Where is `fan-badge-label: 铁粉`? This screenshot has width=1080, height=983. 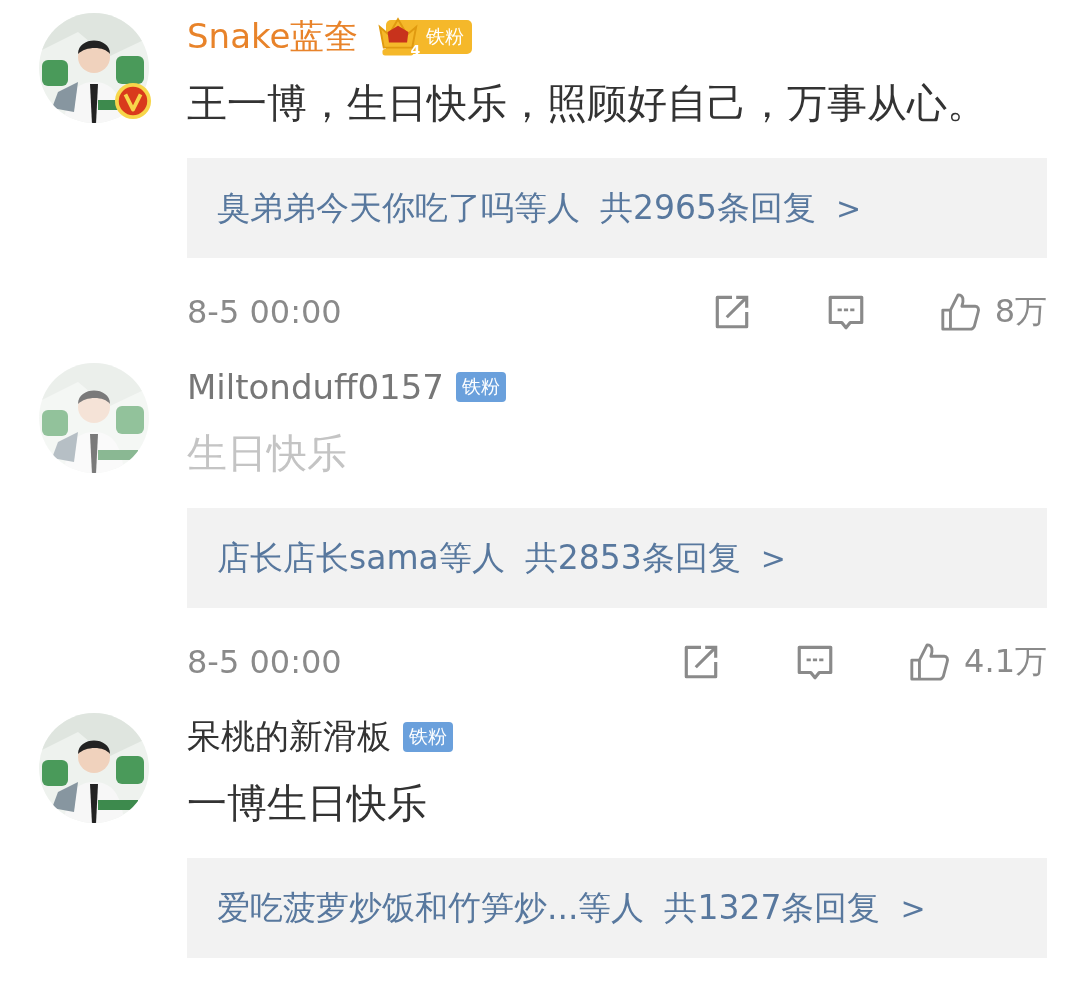
fan-badge-label: 铁粉 is located at coordinates (445, 36).